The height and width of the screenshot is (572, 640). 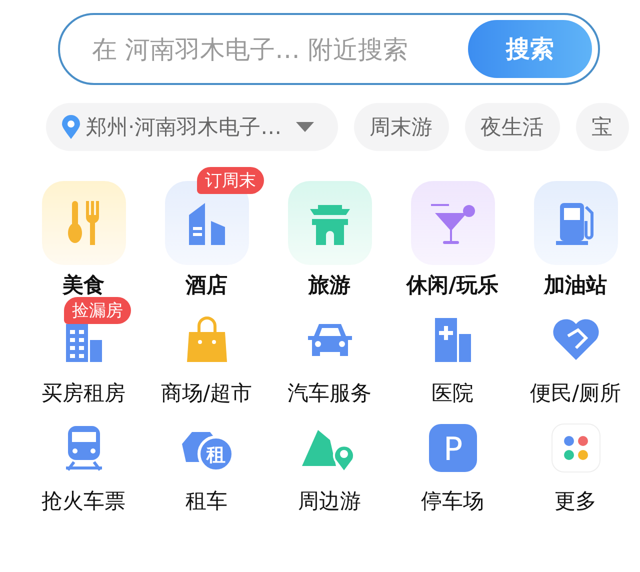 I want to click on tag-chip: 宝, so click(x=602, y=127).